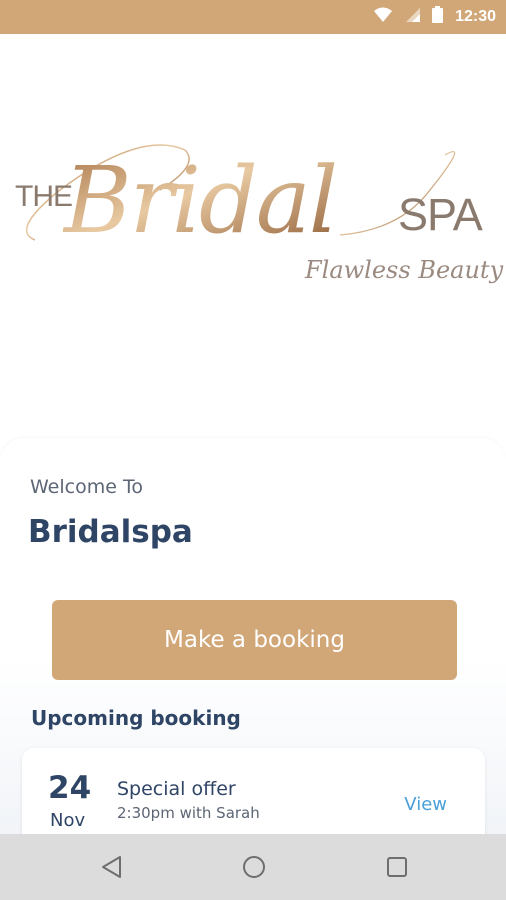 The height and width of the screenshot is (900, 506). I want to click on booking-detail: 2:30pm with Sarah, so click(188, 813).